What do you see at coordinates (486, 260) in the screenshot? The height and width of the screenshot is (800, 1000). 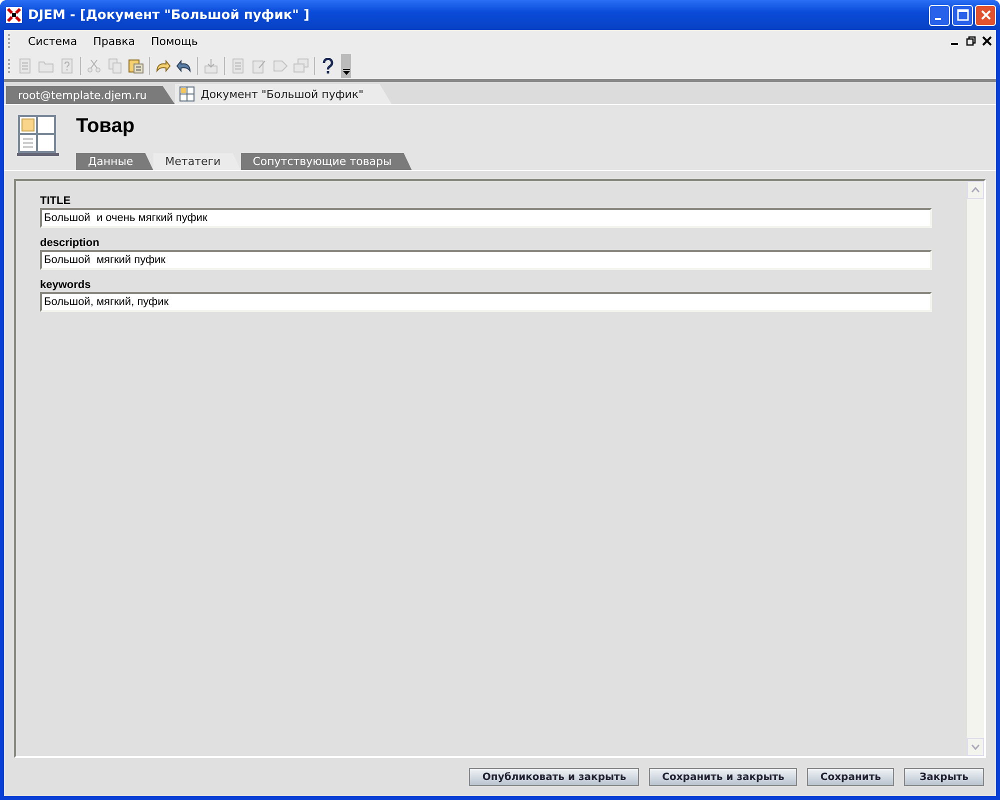 I see `text-field: Большой мягкий пуфик` at bounding box center [486, 260].